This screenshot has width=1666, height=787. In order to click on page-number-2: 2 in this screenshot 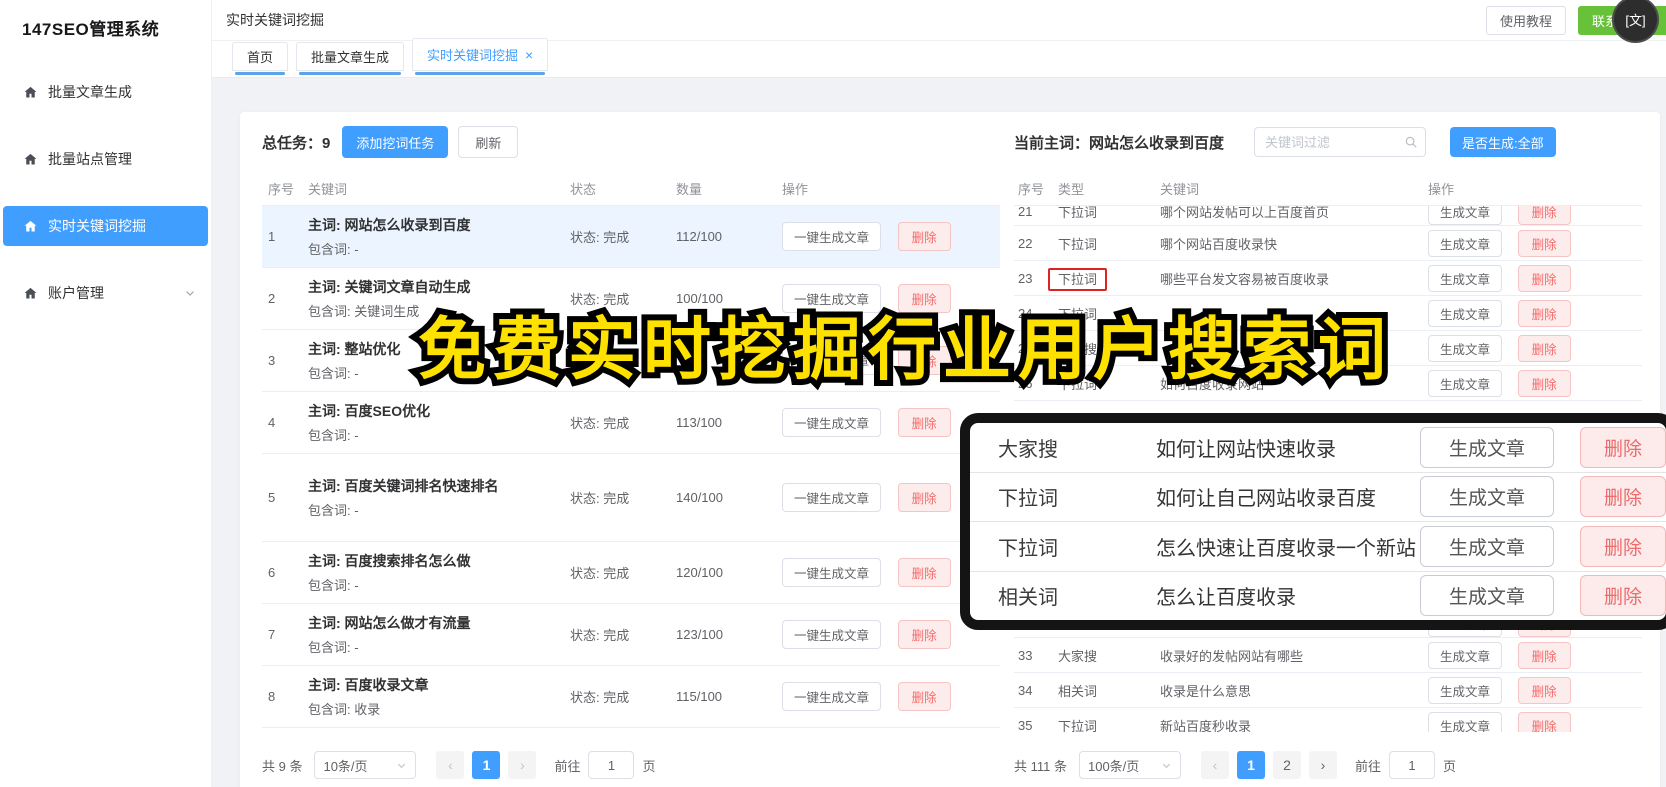, I will do `click(1286, 765)`.